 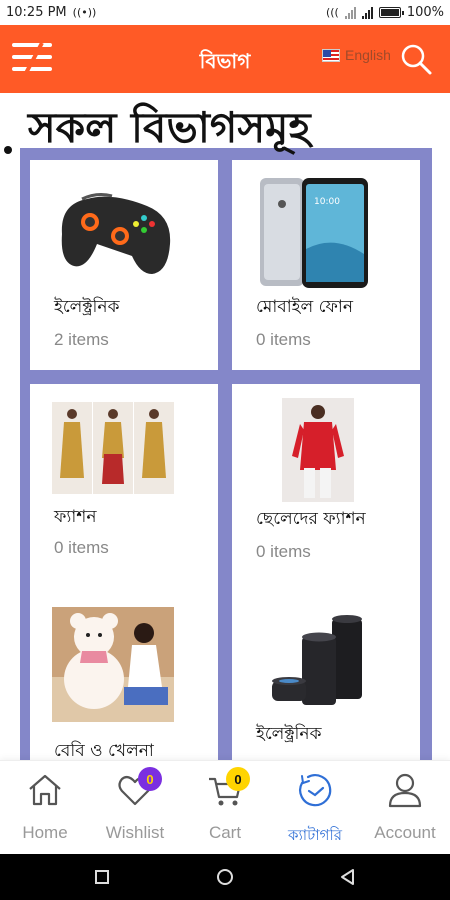 I want to click on bottom-nav: Home 0 Wishlist 0 Cart ক্যাটাগরি Account, so click(x=225, y=807).